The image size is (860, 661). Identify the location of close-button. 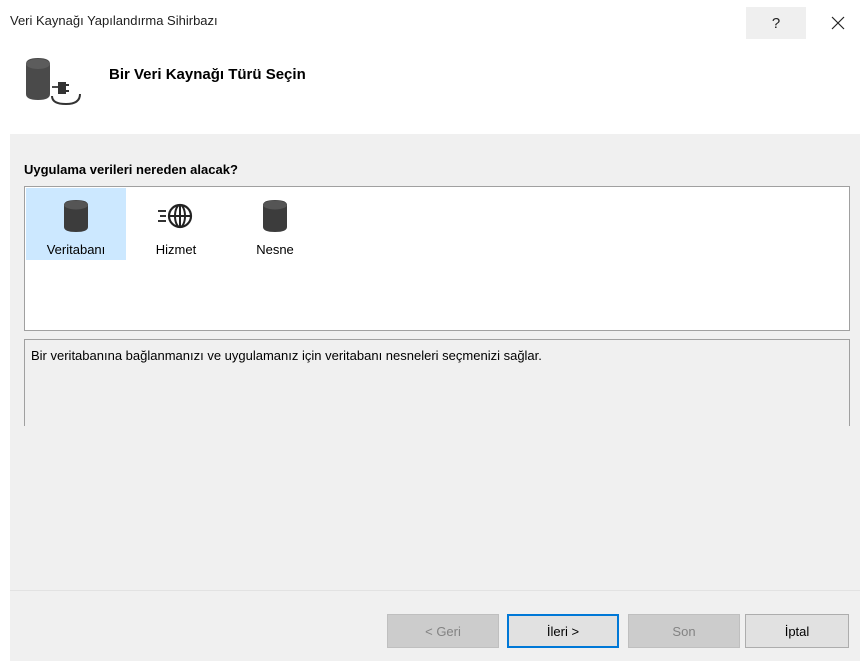
(838, 23).